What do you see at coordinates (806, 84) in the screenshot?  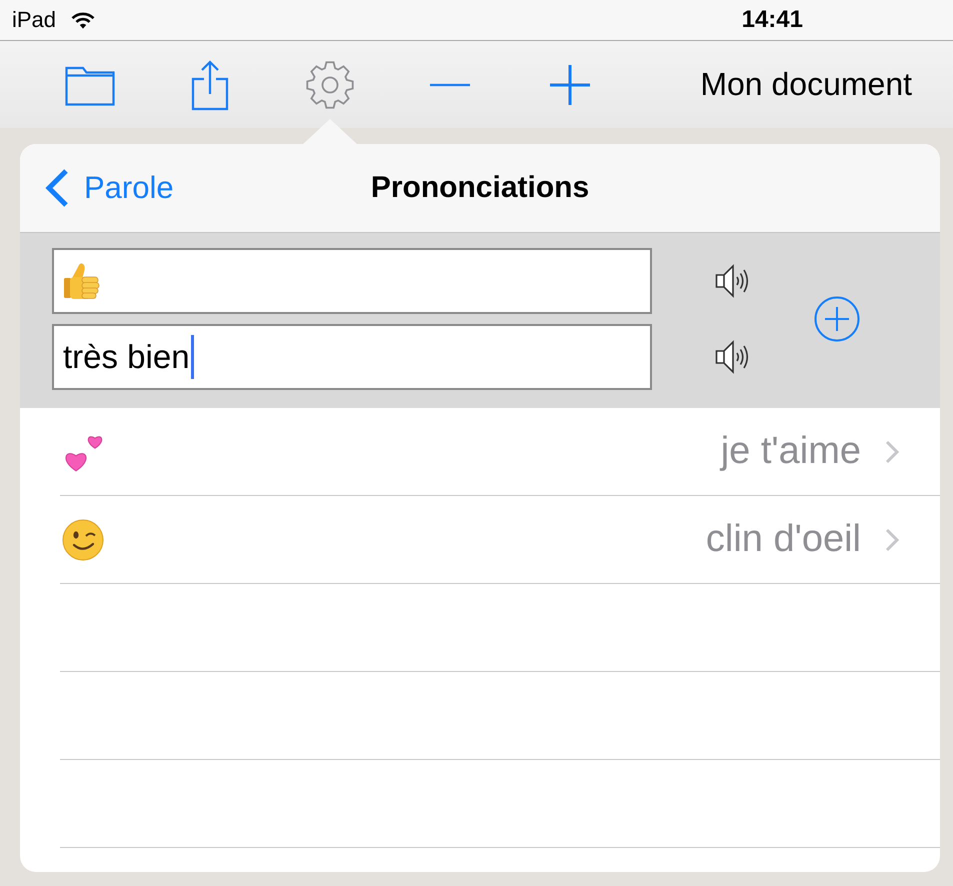 I see `document-title: Mon document` at bounding box center [806, 84].